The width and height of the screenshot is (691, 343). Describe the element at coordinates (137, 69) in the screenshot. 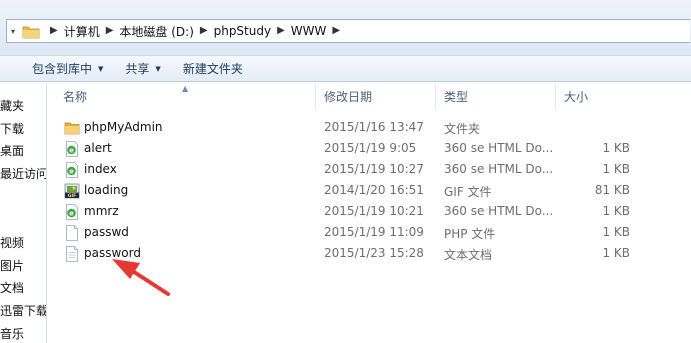

I see `share-label: 共享` at that location.